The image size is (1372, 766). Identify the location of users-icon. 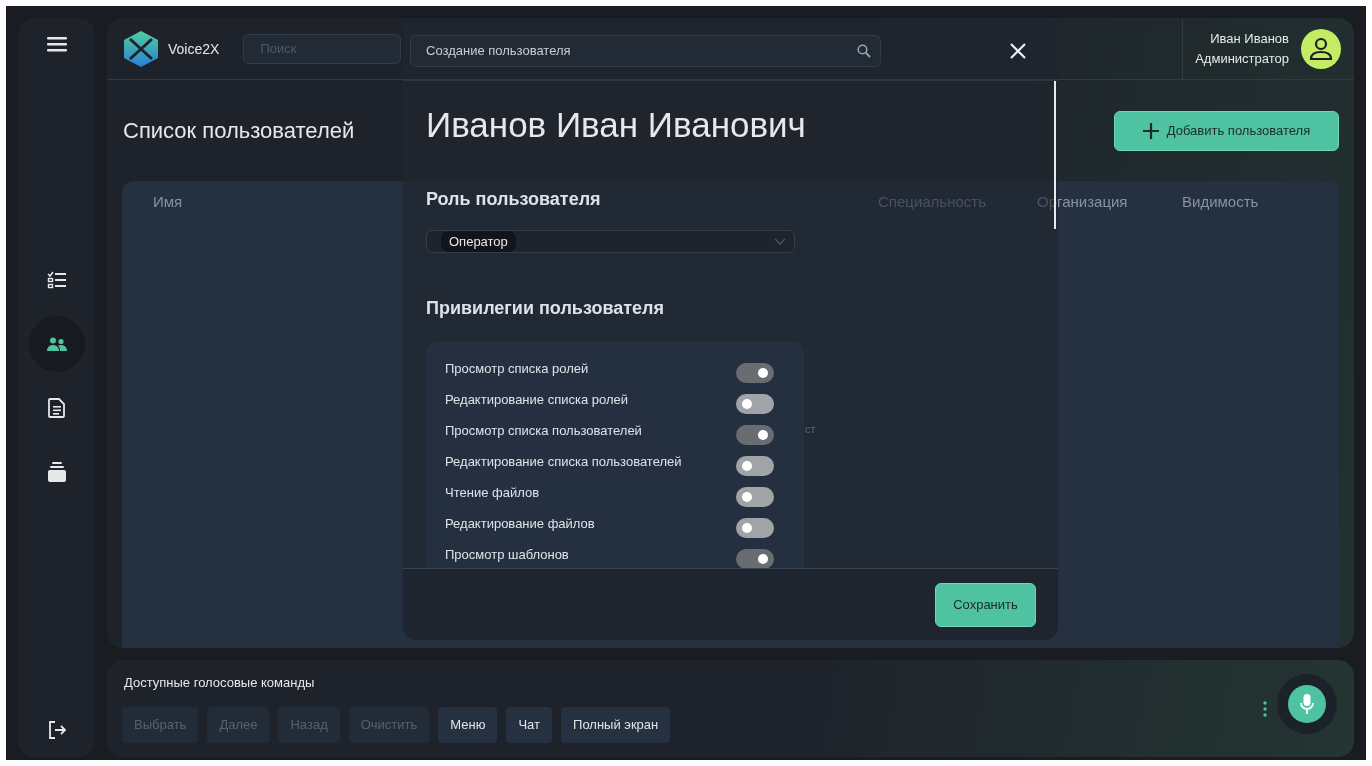
(56, 344).